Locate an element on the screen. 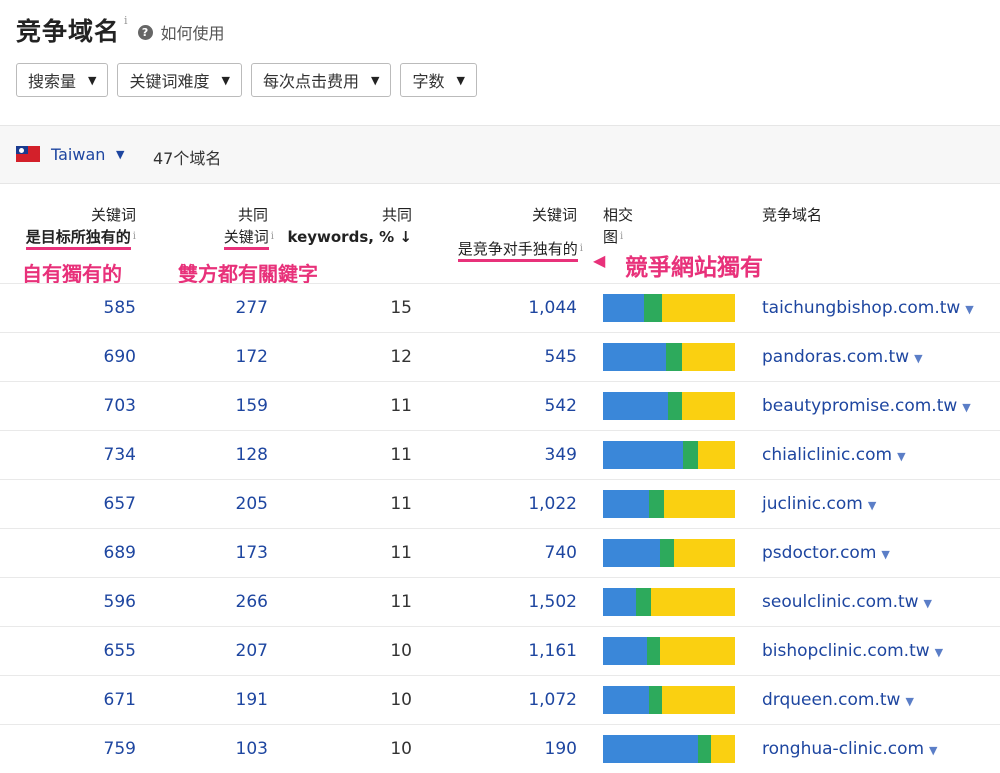  common-count: 159 is located at coordinates (252, 406).